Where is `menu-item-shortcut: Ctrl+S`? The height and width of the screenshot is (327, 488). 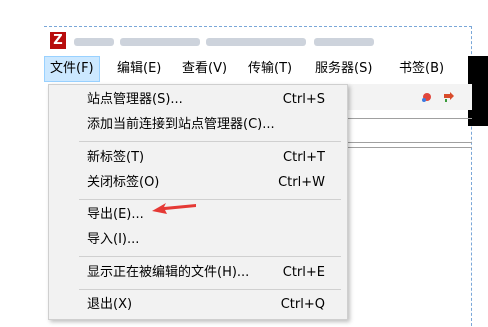 menu-item-shortcut: Ctrl+S is located at coordinates (303, 99).